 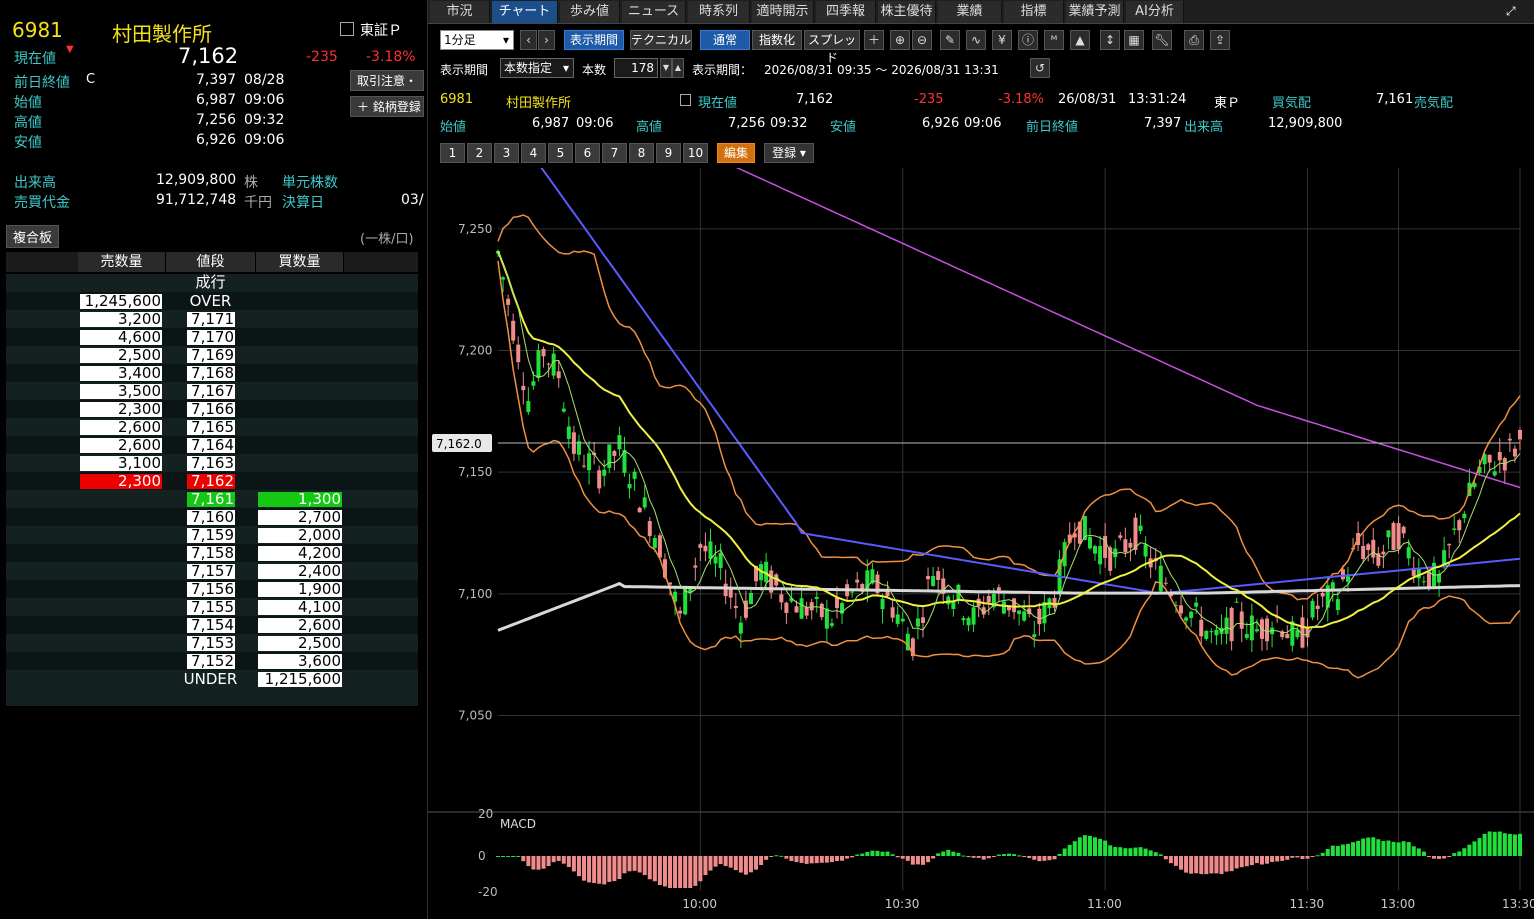 I want to click on edit-button: 編集, so click(x=736, y=153).